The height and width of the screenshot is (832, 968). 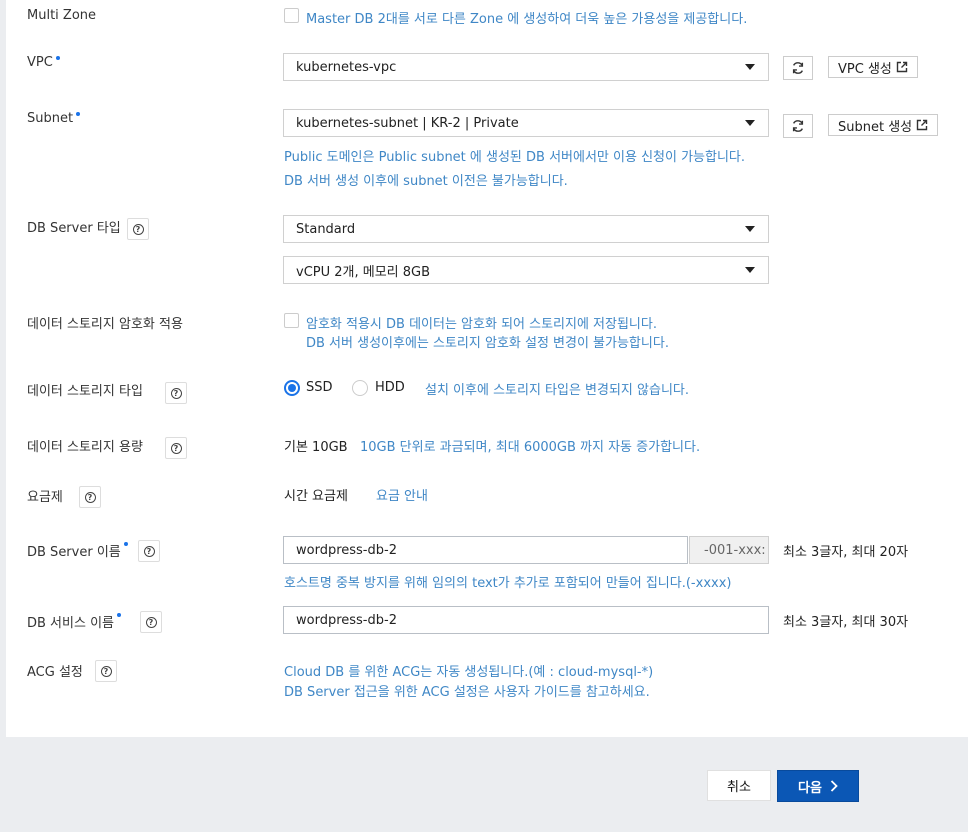 I want to click on multi-zone-checkbox, so click(x=291, y=15).